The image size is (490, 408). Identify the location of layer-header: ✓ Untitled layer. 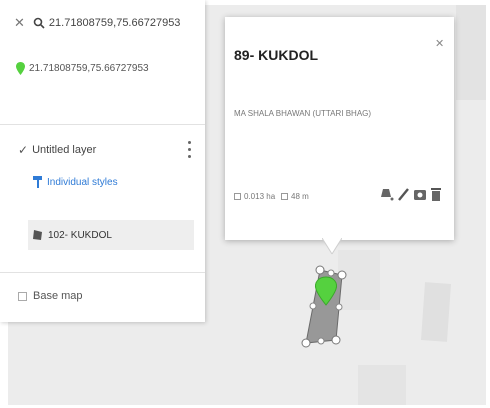
(57, 150).